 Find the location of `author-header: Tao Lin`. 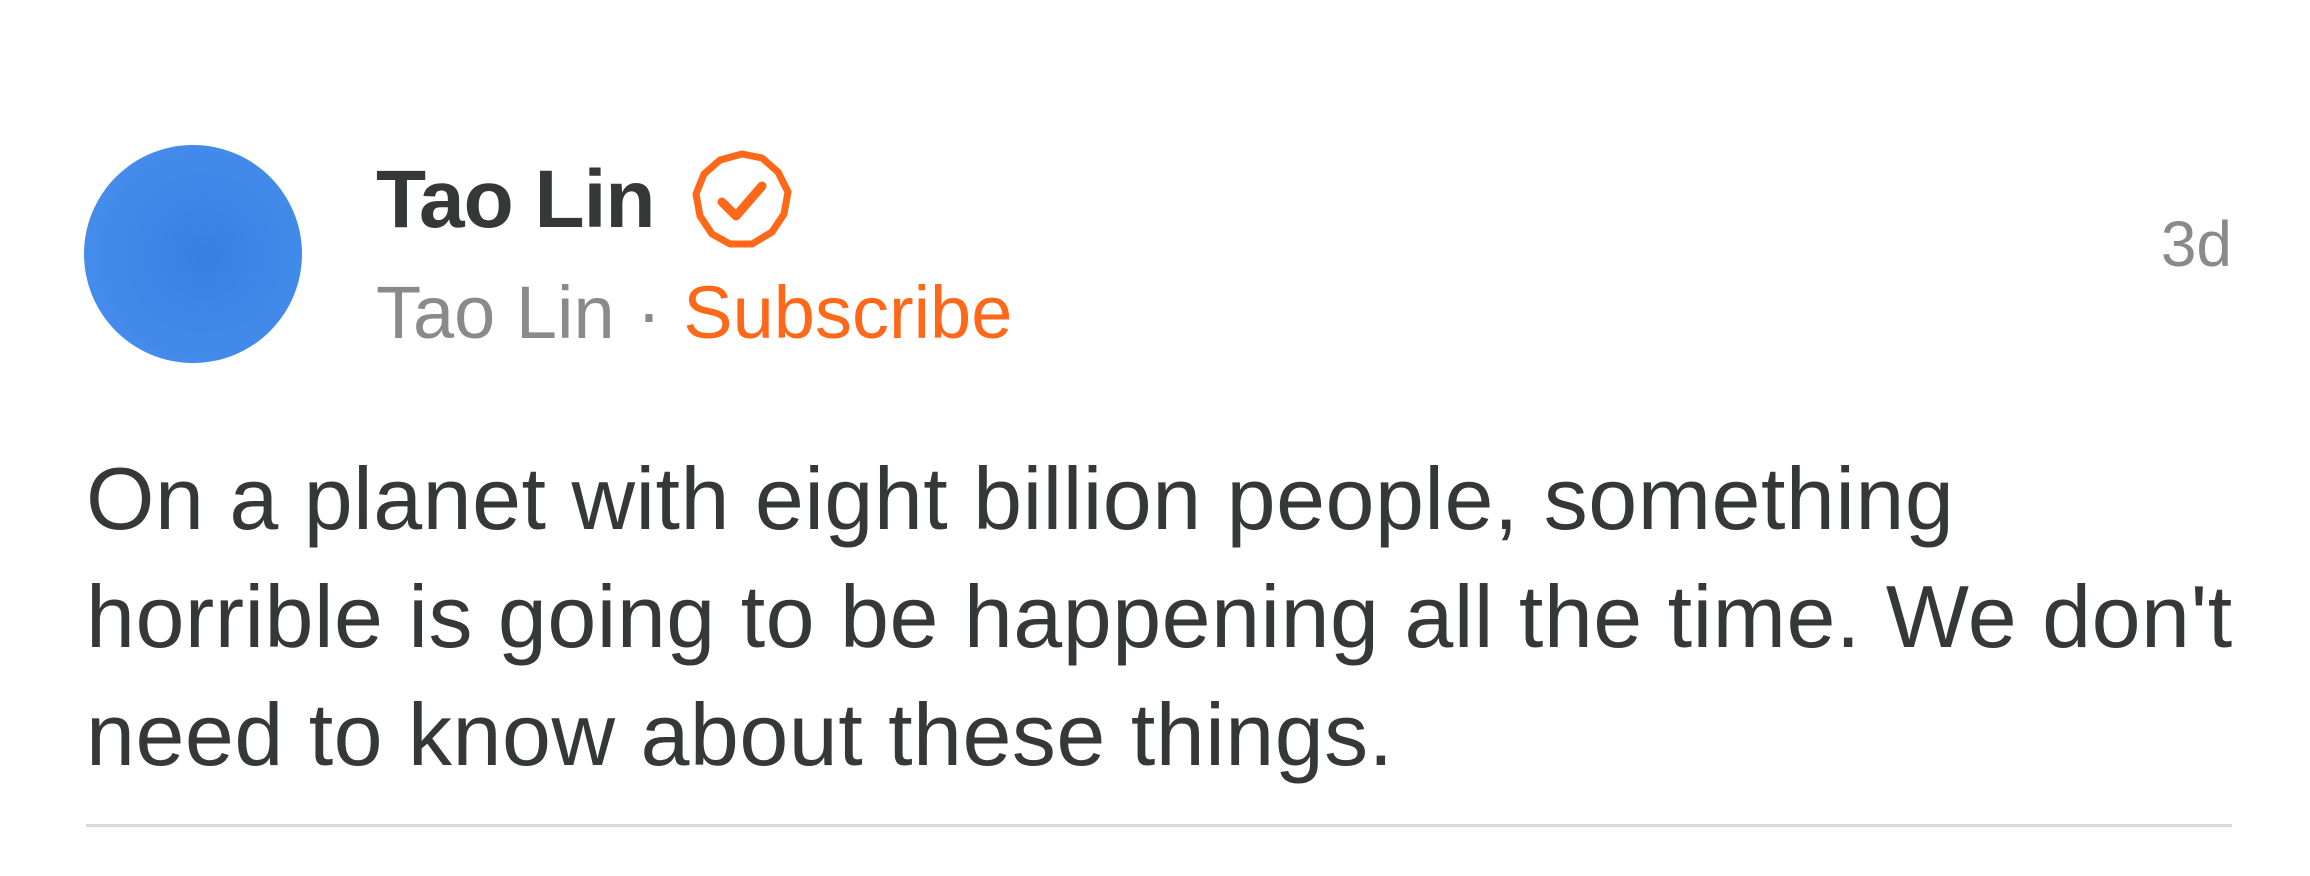

author-header: Tao Lin is located at coordinates (584, 200).